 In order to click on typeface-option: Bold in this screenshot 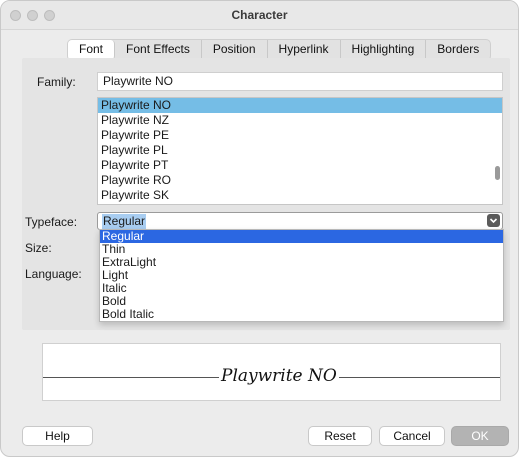, I will do `click(301, 301)`.